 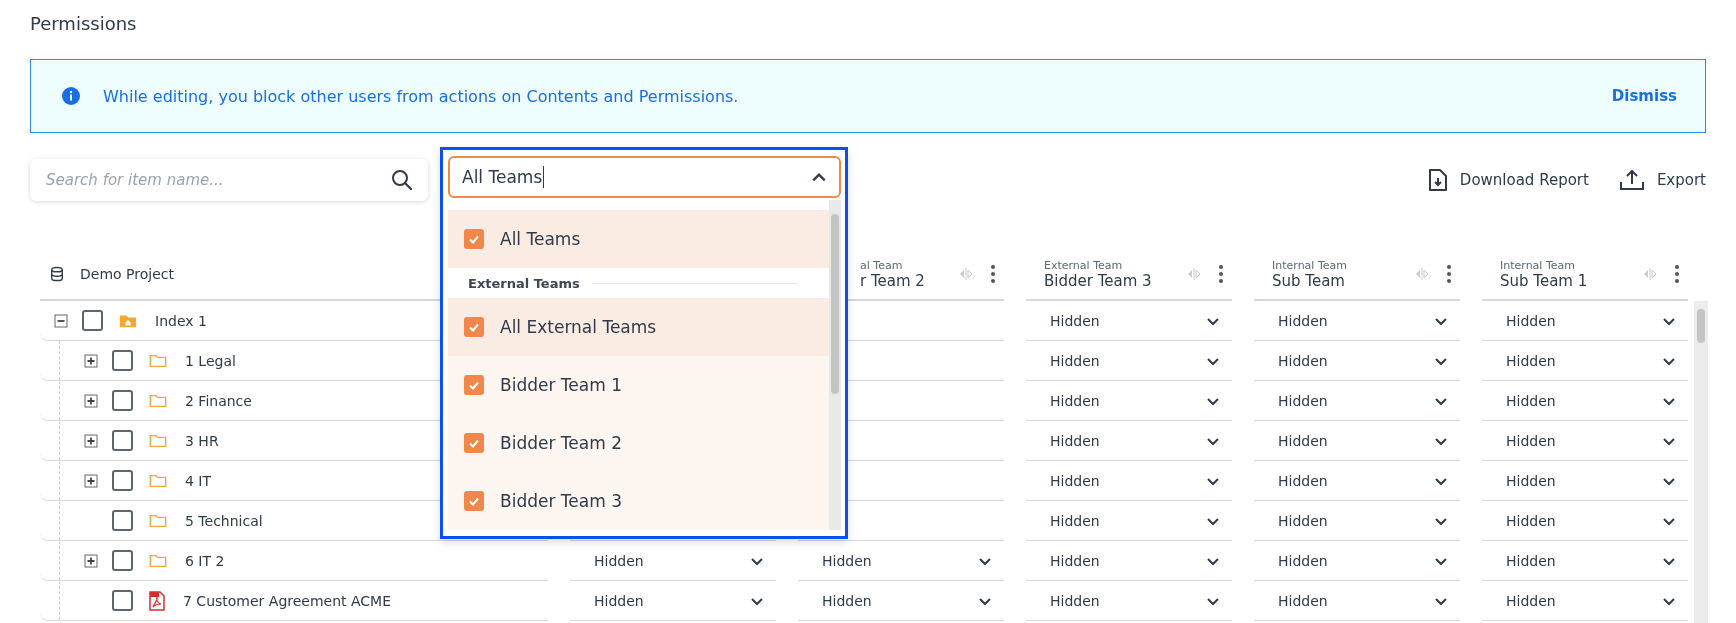 What do you see at coordinates (210, 360) in the screenshot?
I see `item-name: 1 Legal` at bounding box center [210, 360].